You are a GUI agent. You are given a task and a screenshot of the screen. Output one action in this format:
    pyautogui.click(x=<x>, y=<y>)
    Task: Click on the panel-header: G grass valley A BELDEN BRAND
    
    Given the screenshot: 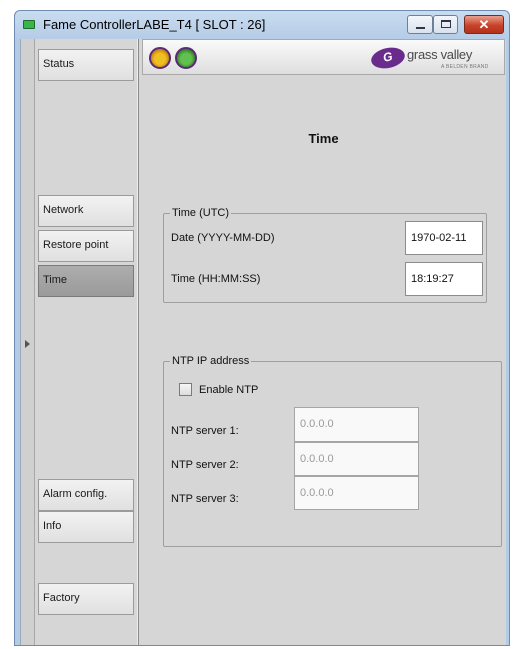 What is the action you would take?
    pyautogui.click(x=323, y=57)
    